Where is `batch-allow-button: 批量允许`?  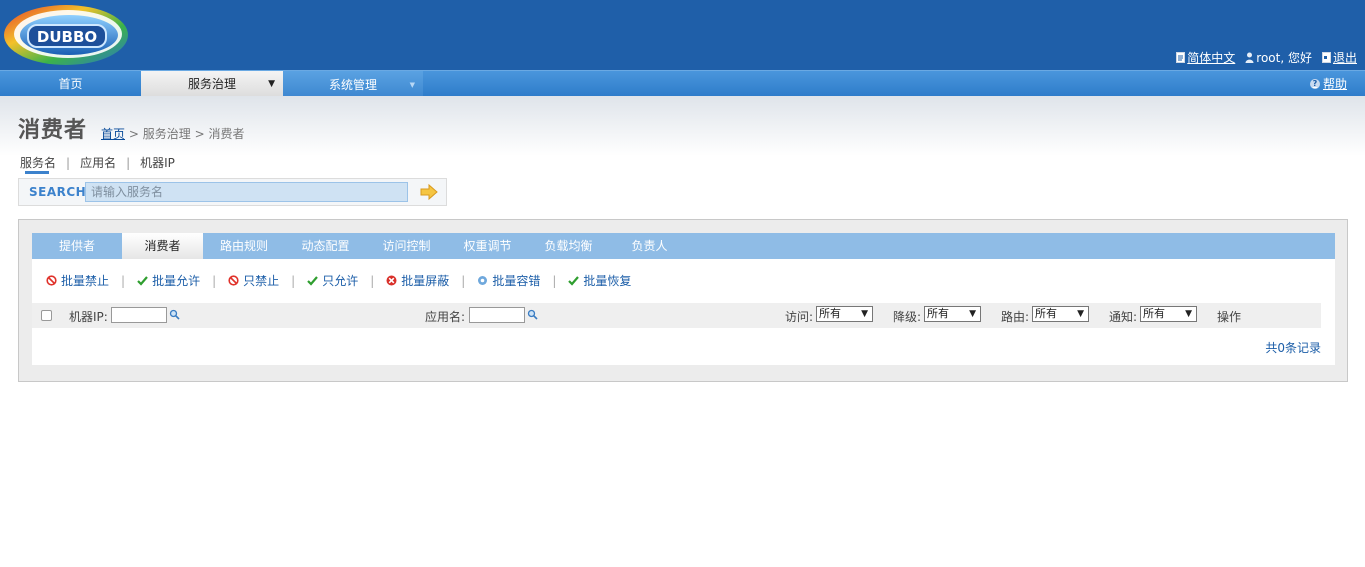 batch-allow-button: 批量允许 is located at coordinates (168, 280).